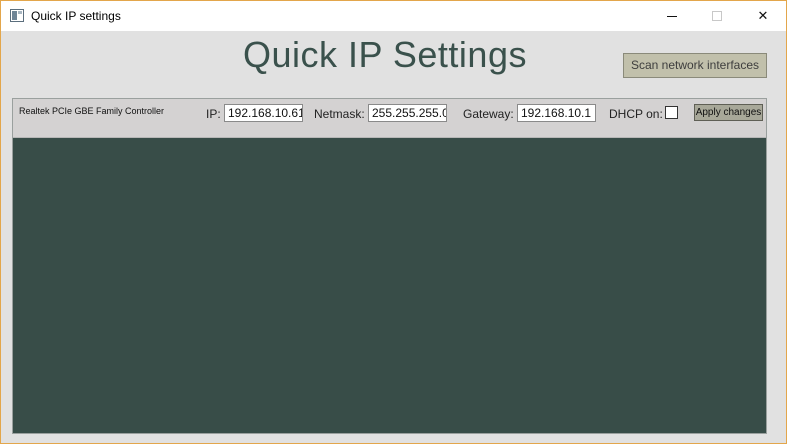  I want to click on ip-label: IP:, so click(213, 114).